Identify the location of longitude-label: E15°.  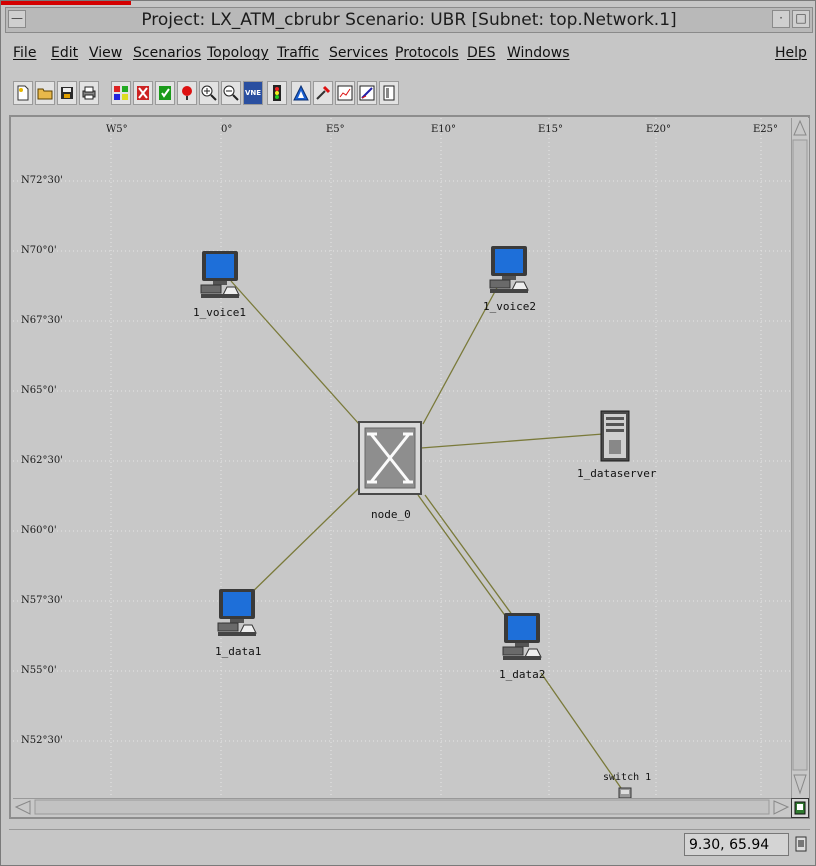
(551, 129).